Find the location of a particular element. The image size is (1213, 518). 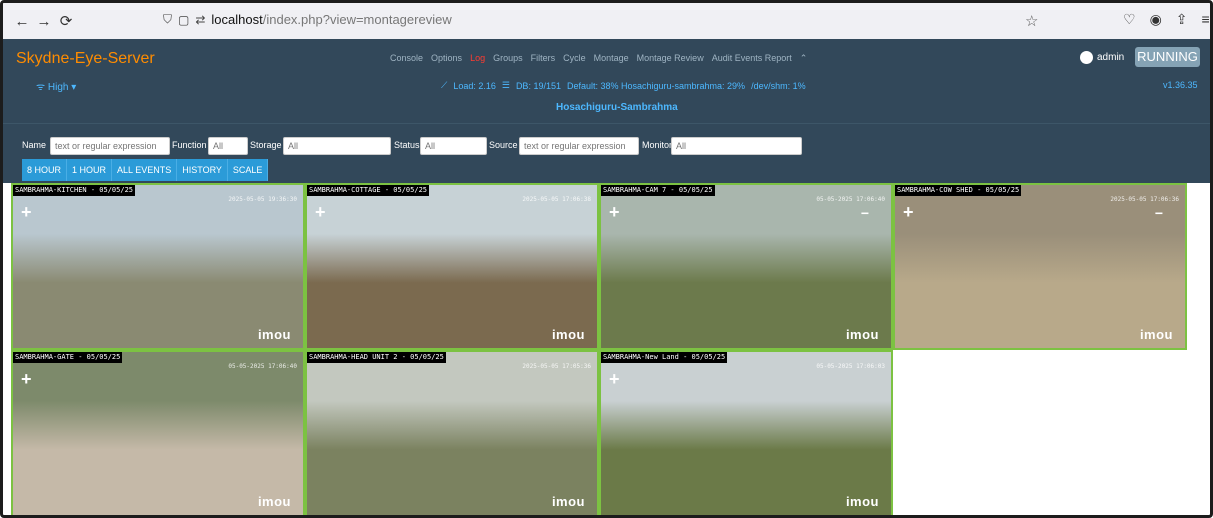

camera-timestamp: 2025-05-05 17:06:38 is located at coordinates (556, 199).